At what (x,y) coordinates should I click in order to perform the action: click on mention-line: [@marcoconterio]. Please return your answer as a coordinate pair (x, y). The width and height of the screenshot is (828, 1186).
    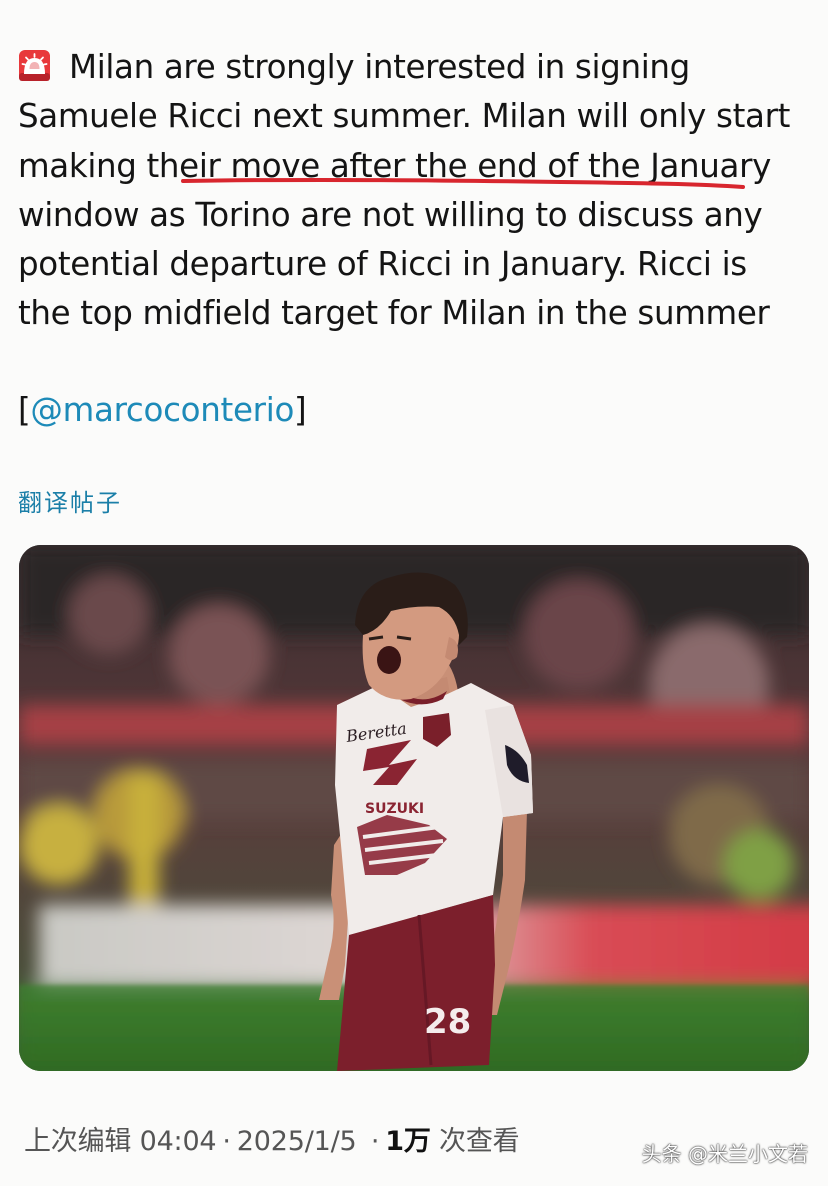
    Looking at the image, I should click on (162, 410).